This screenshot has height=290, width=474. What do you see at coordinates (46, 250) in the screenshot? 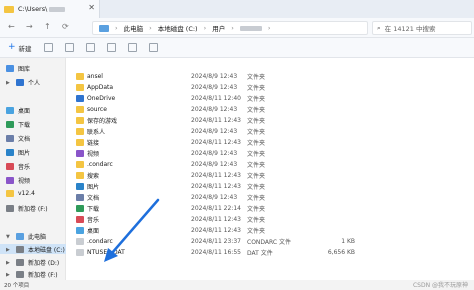
I see `sidebar-item-label: 本地磁盘 (C:)` at bounding box center [46, 250].